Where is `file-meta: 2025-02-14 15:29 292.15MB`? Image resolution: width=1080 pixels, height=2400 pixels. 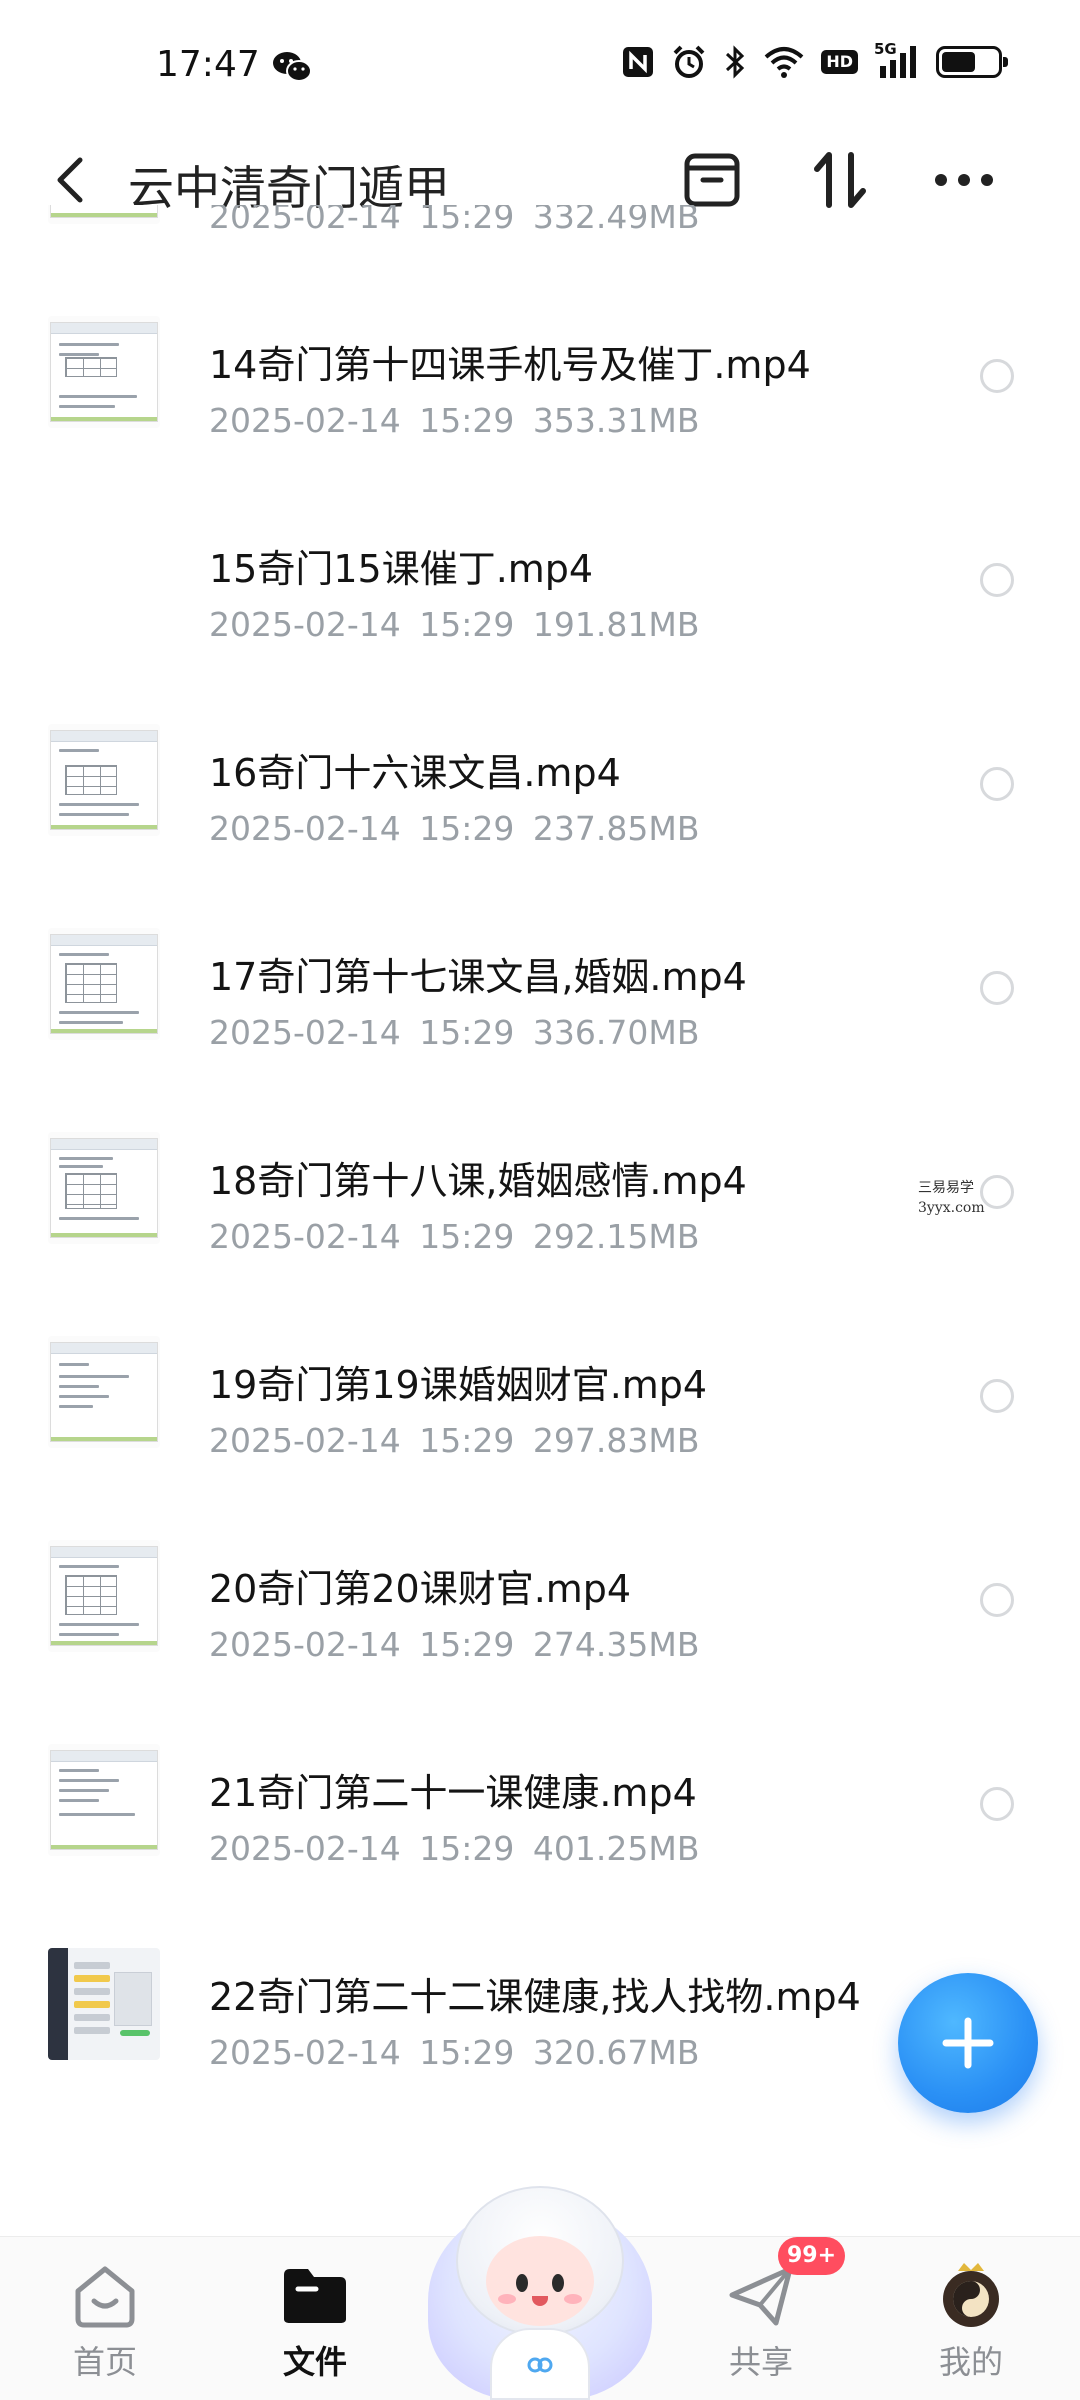 file-meta: 2025-02-14 15:29 292.15MB is located at coordinates (454, 1236).